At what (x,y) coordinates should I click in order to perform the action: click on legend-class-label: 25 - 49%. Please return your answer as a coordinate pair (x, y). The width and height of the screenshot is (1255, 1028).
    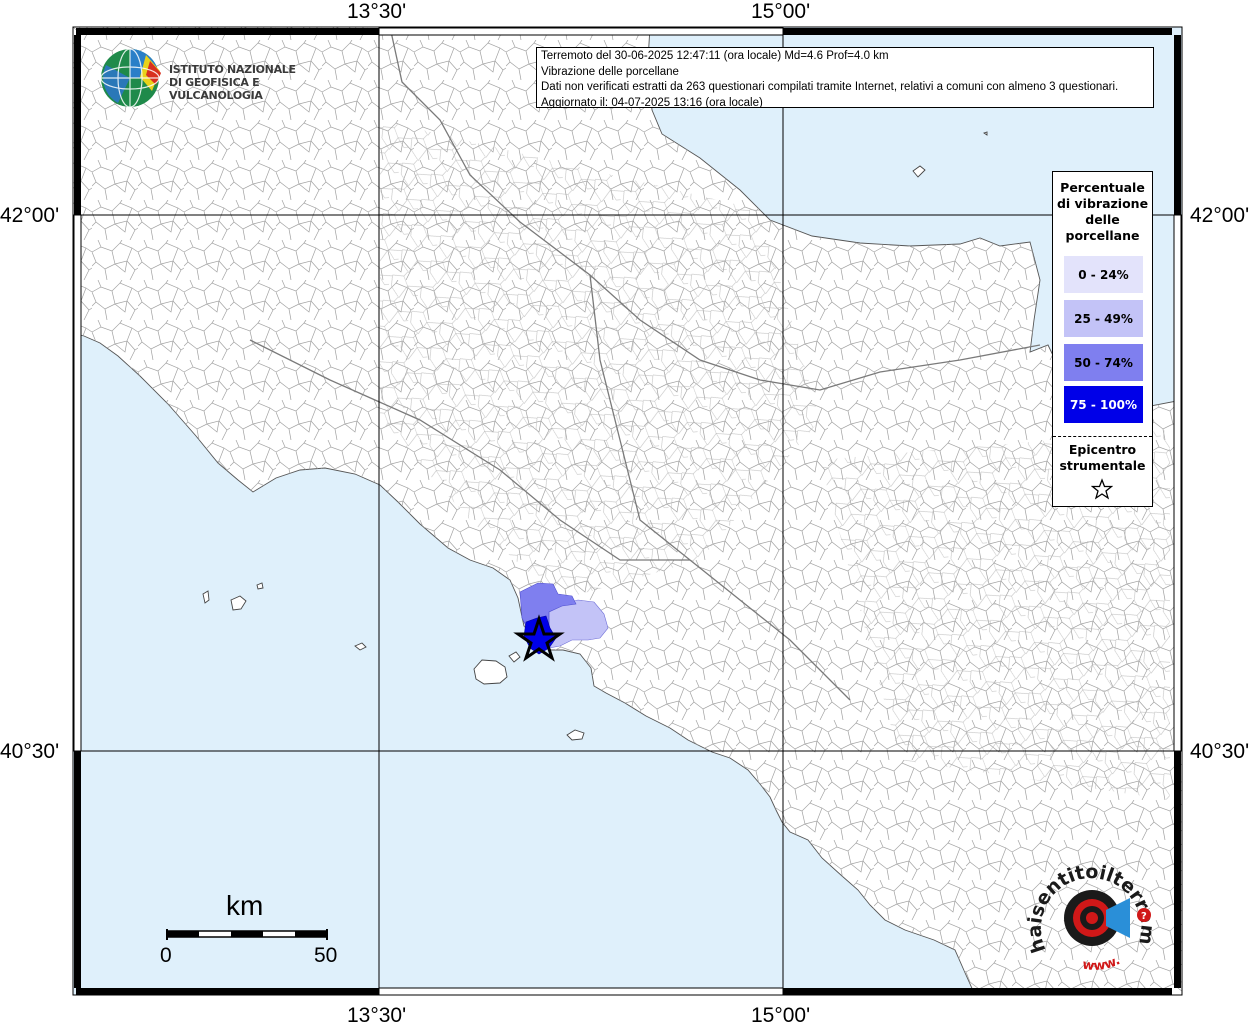
    Looking at the image, I should click on (1103, 318).